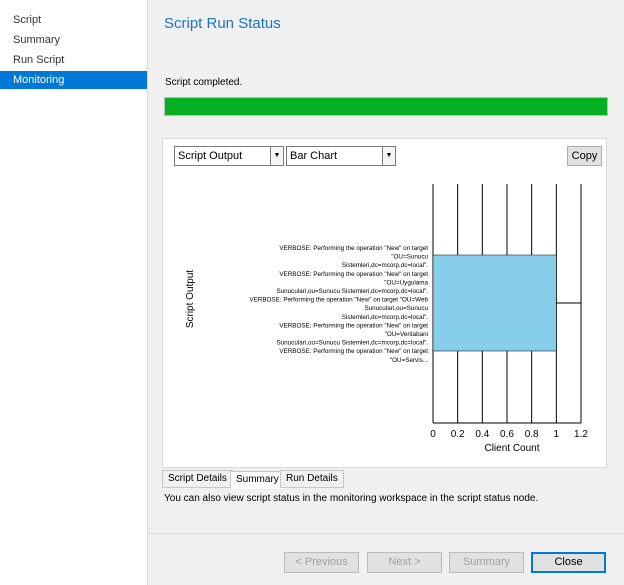  What do you see at coordinates (197, 479) in the screenshot?
I see `tab-script-details: Script Details` at bounding box center [197, 479].